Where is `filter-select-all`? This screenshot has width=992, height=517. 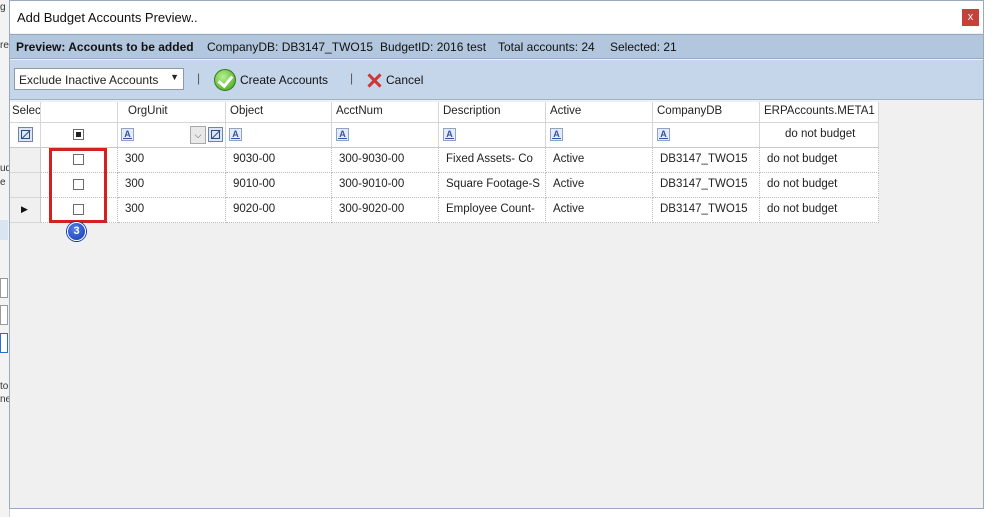 filter-select-all is located at coordinates (79, 135).